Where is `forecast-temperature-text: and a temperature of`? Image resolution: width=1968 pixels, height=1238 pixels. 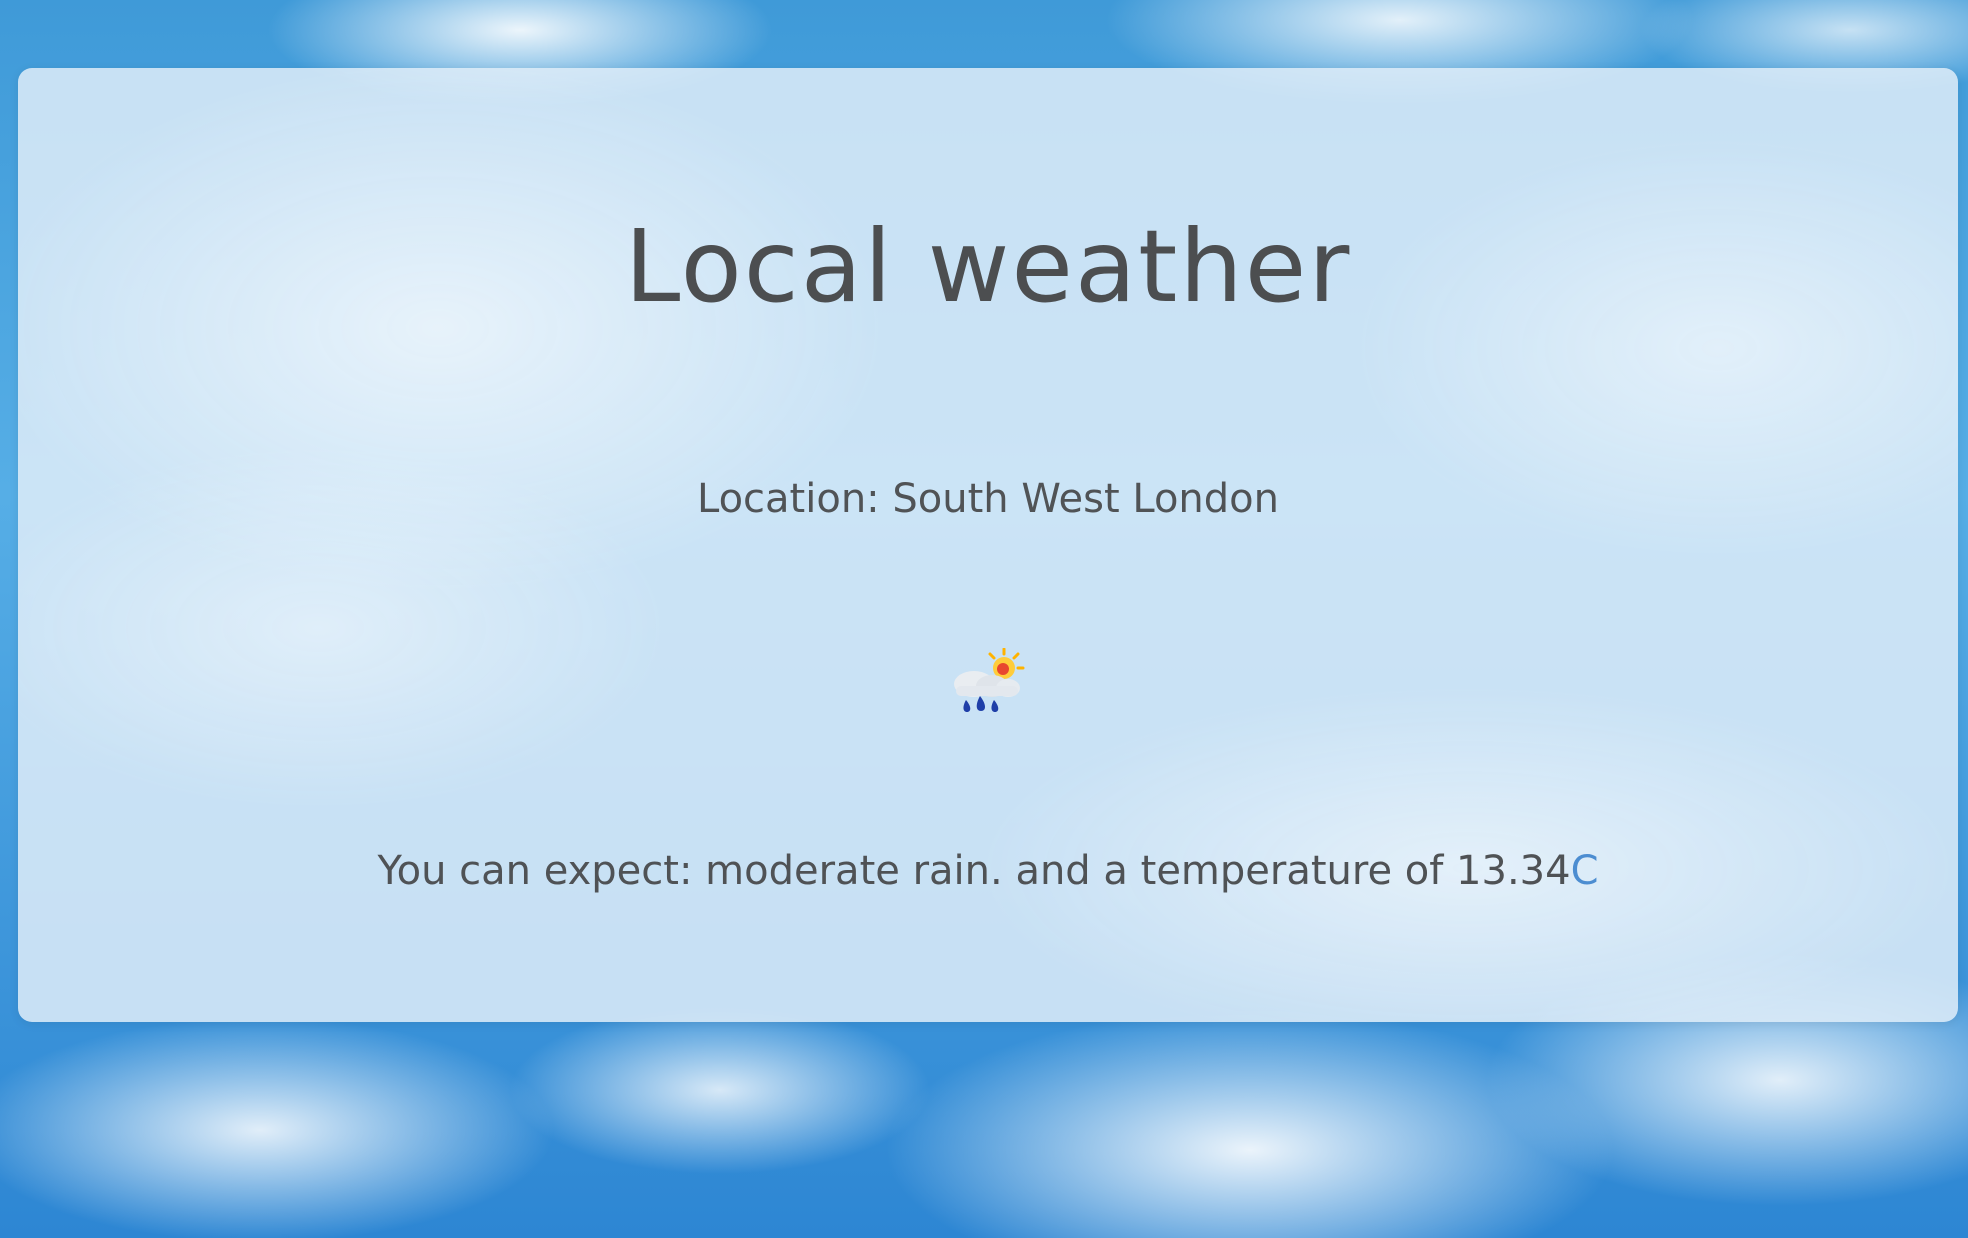 forecast-temperature-text: and a temperature of is located at coordinates (1229, 871).